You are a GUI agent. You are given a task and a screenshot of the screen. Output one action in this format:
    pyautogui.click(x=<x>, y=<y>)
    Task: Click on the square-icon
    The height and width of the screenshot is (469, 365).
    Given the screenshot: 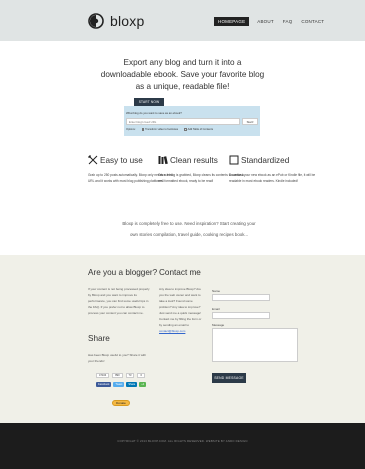 What is the action you would take?
    pyautogui.click(x=234, y=160)
    